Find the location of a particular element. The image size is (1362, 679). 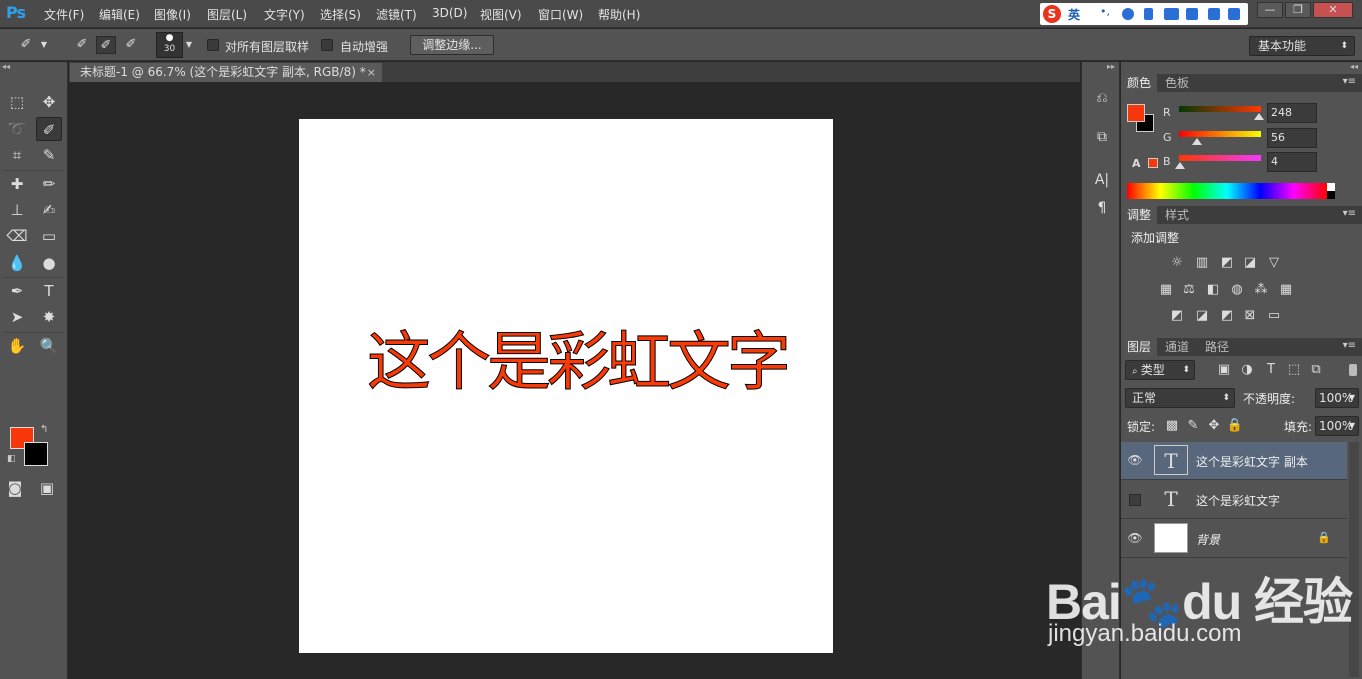

tab-layers: 图层 is located at coordinates (1139, 347).